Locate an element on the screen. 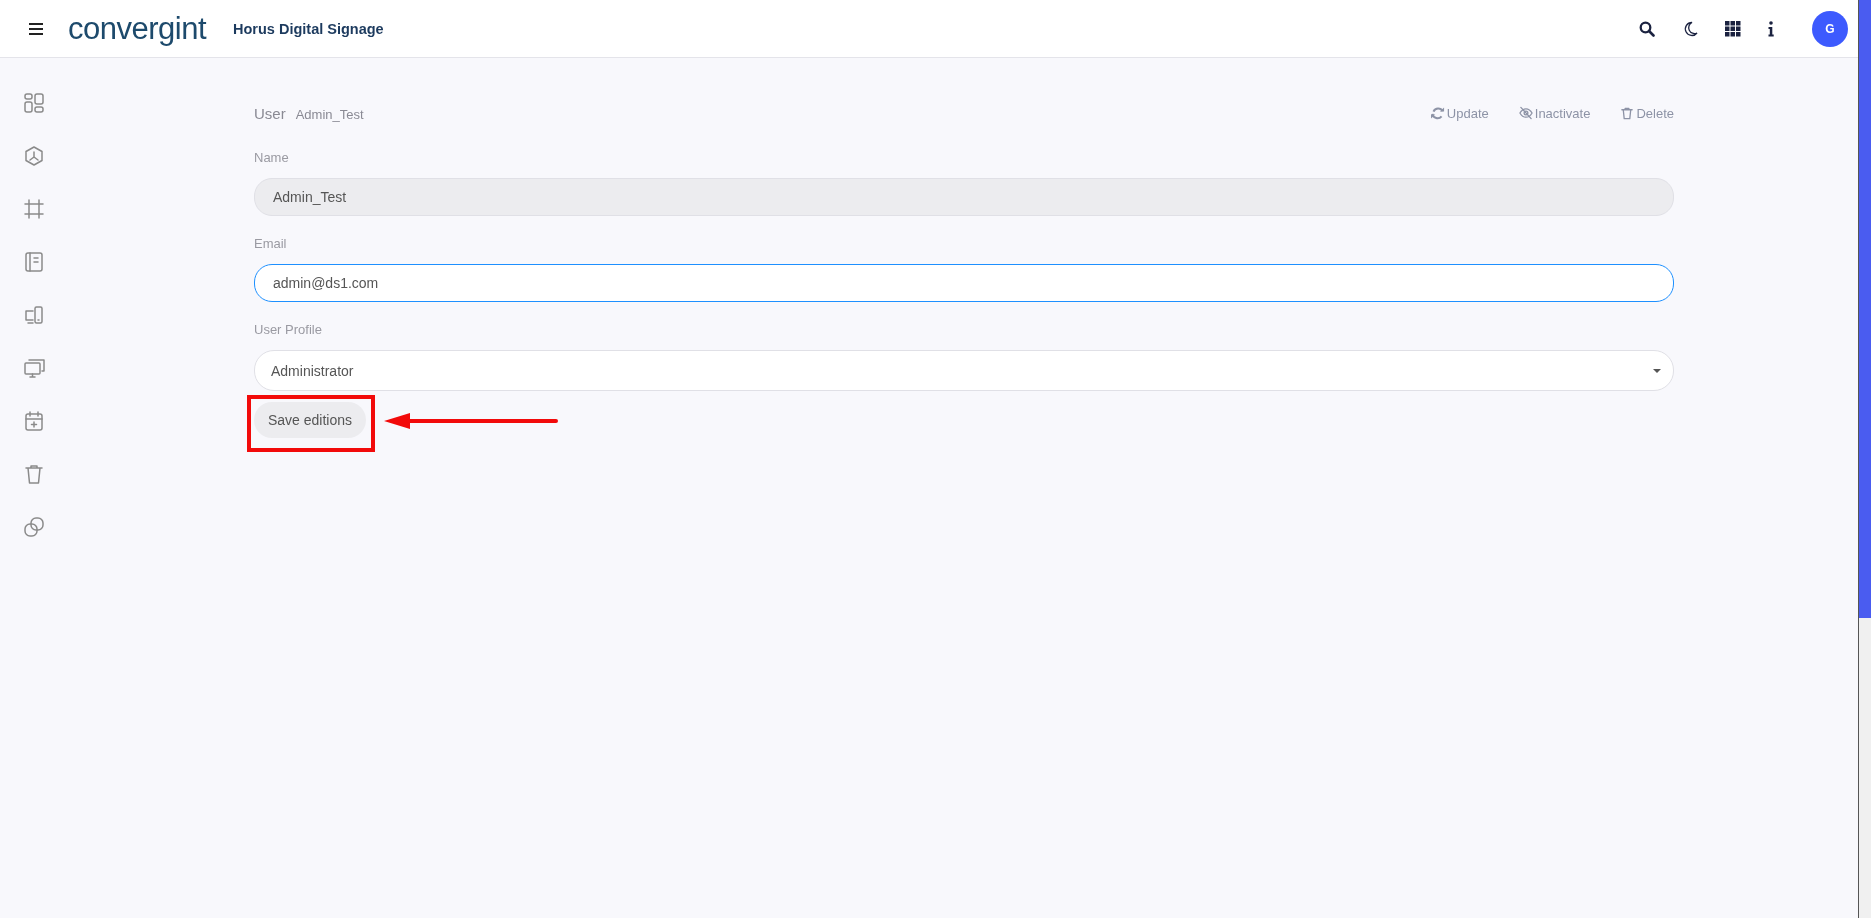  menu-icon is located at coordinates (36, 28).